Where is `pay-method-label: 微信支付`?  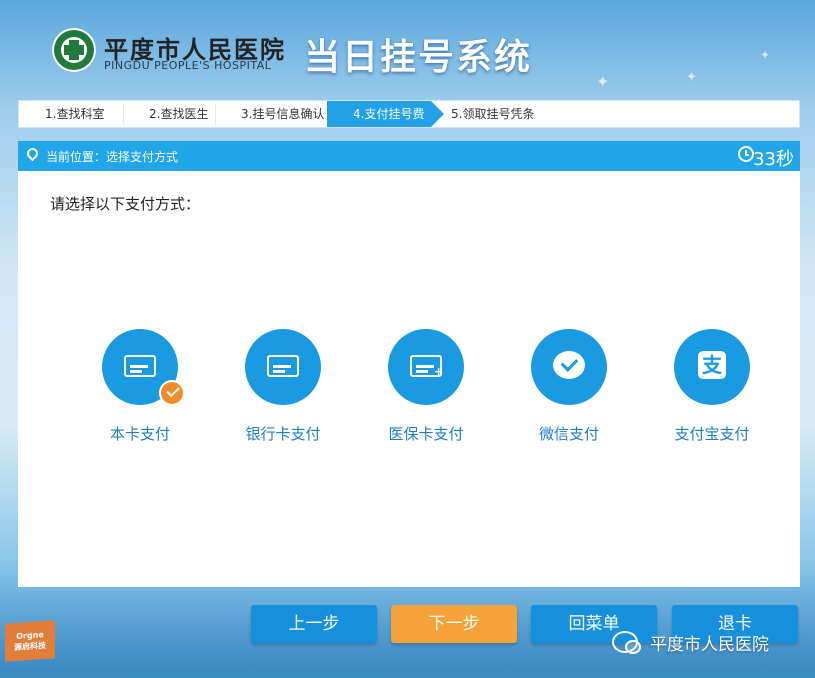 pay-method-label: 微信支付 is located at coordinates (568, 434).